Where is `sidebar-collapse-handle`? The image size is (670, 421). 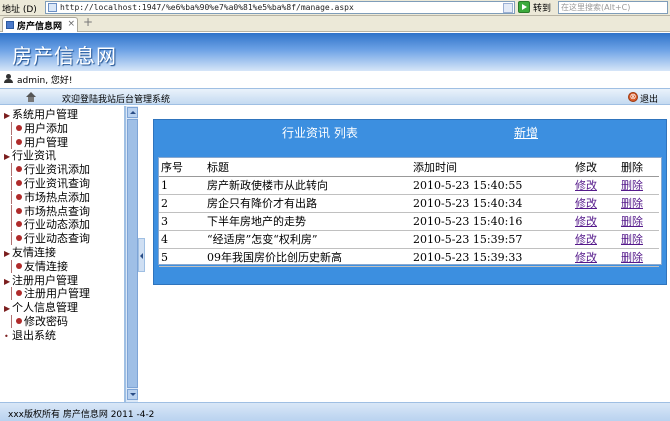
sidebar-collapse-handle is located at coordinates (141, 255).